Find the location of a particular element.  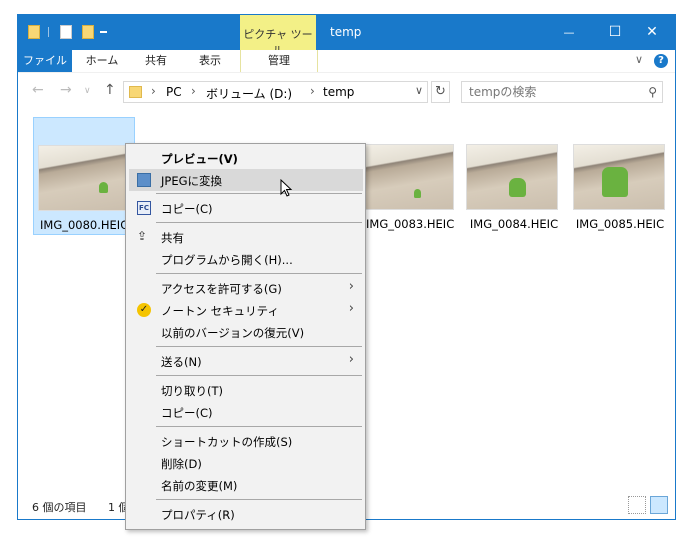

menu-item-fastcopy: FC コピー(C) is located at coordinates (246, 208).